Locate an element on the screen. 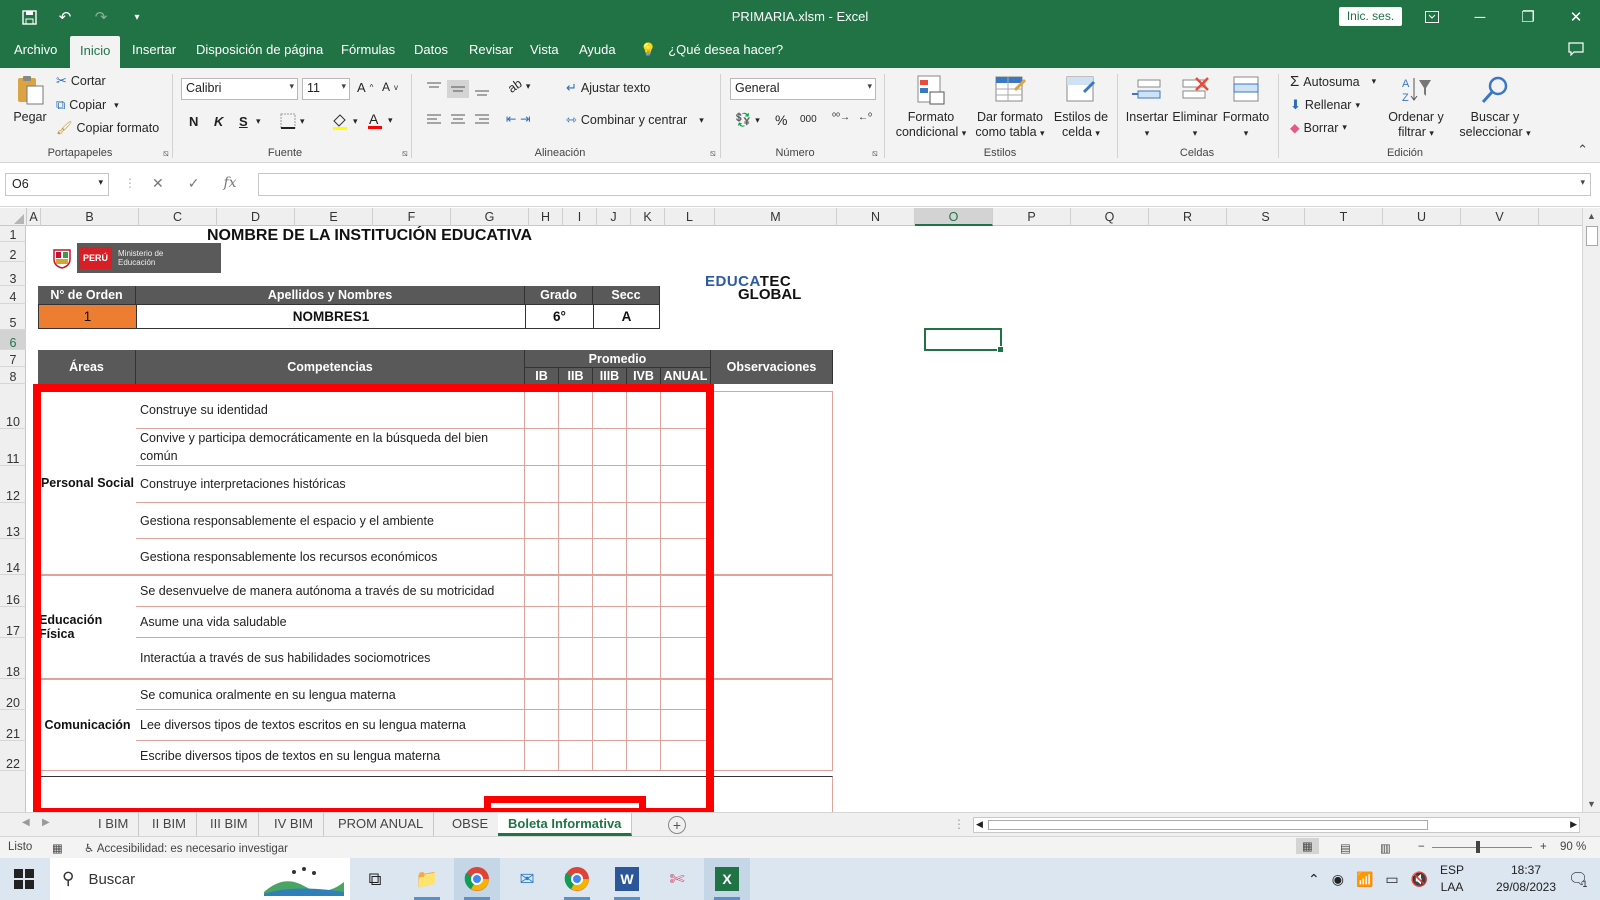 The image size is (1600, 900). column-header-l: L is located at coordinates (690, 217).